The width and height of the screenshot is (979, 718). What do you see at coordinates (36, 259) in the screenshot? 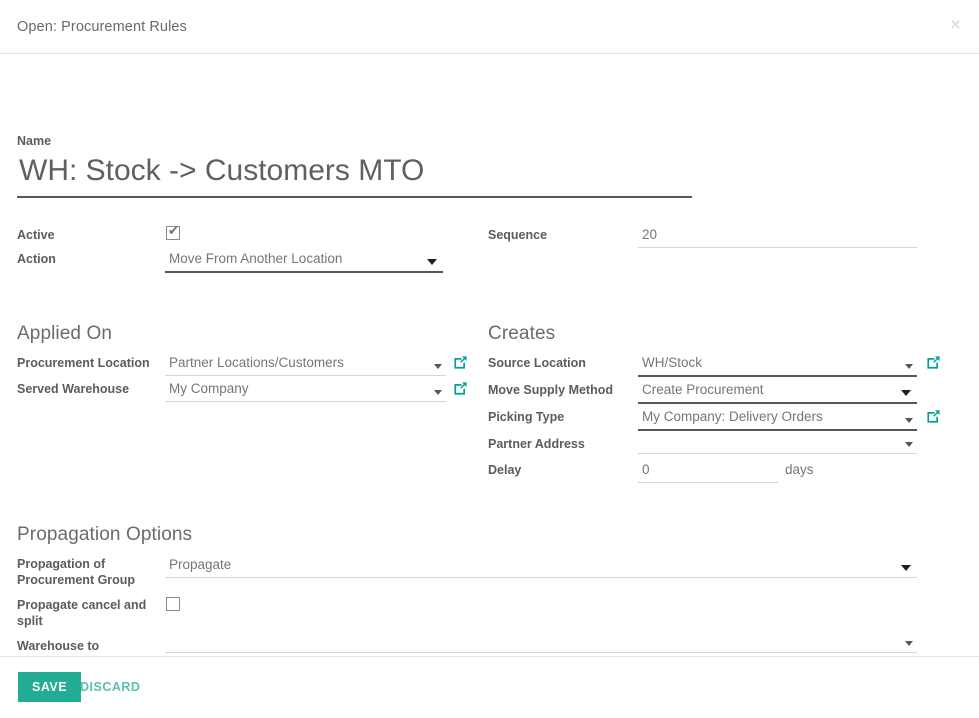
I see `action-label: Action` at bounding box center [36, 259].